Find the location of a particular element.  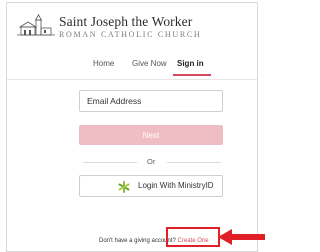

brand-name: Saint Joseph the Worker is located at coordinates (126, 21).